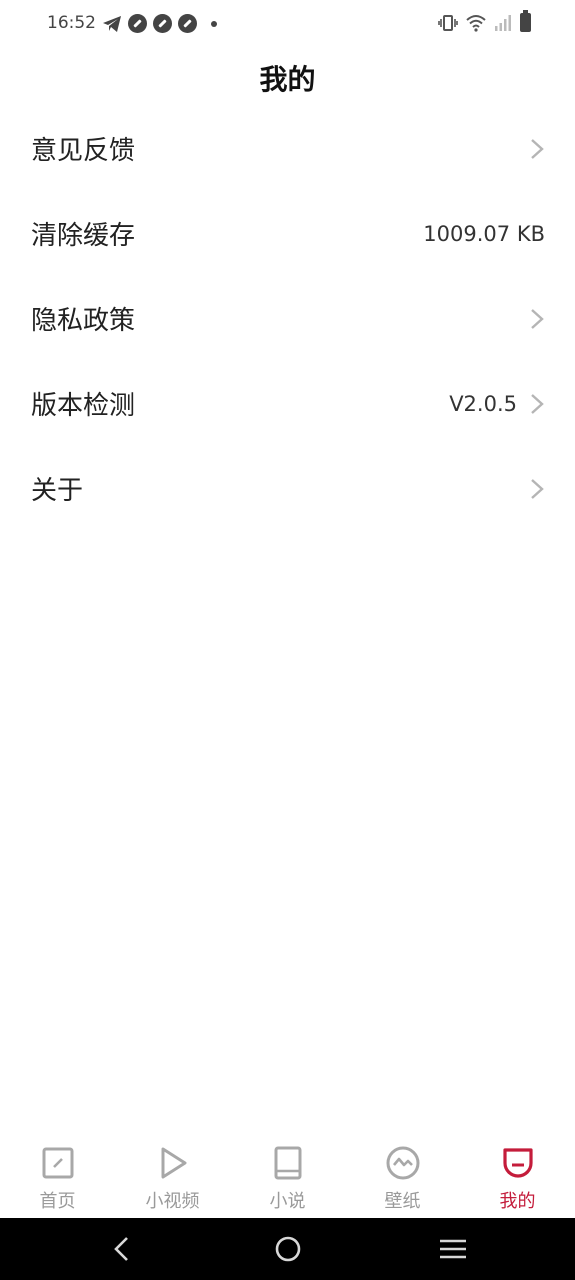 The image size is (575, 1280). What do you see at coordinates (517, 1201) in the screenshot?
I see `tab-label: 我的` at bounding box center [517, 1201].